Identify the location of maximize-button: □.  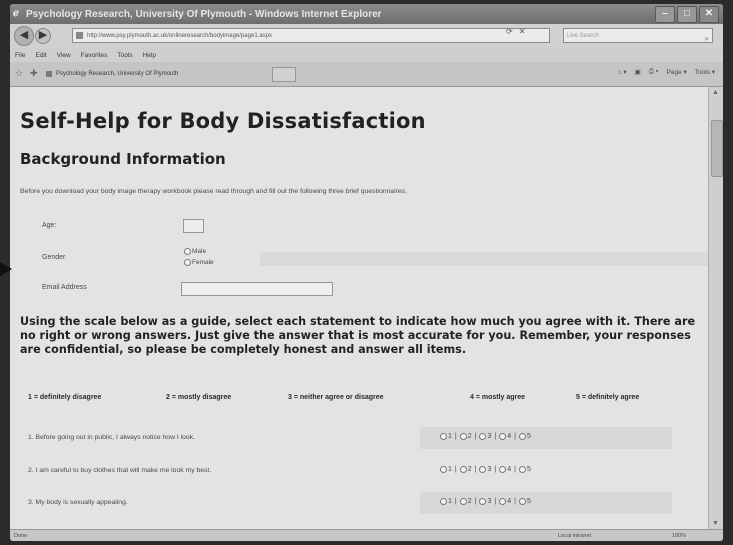
(687, 14).